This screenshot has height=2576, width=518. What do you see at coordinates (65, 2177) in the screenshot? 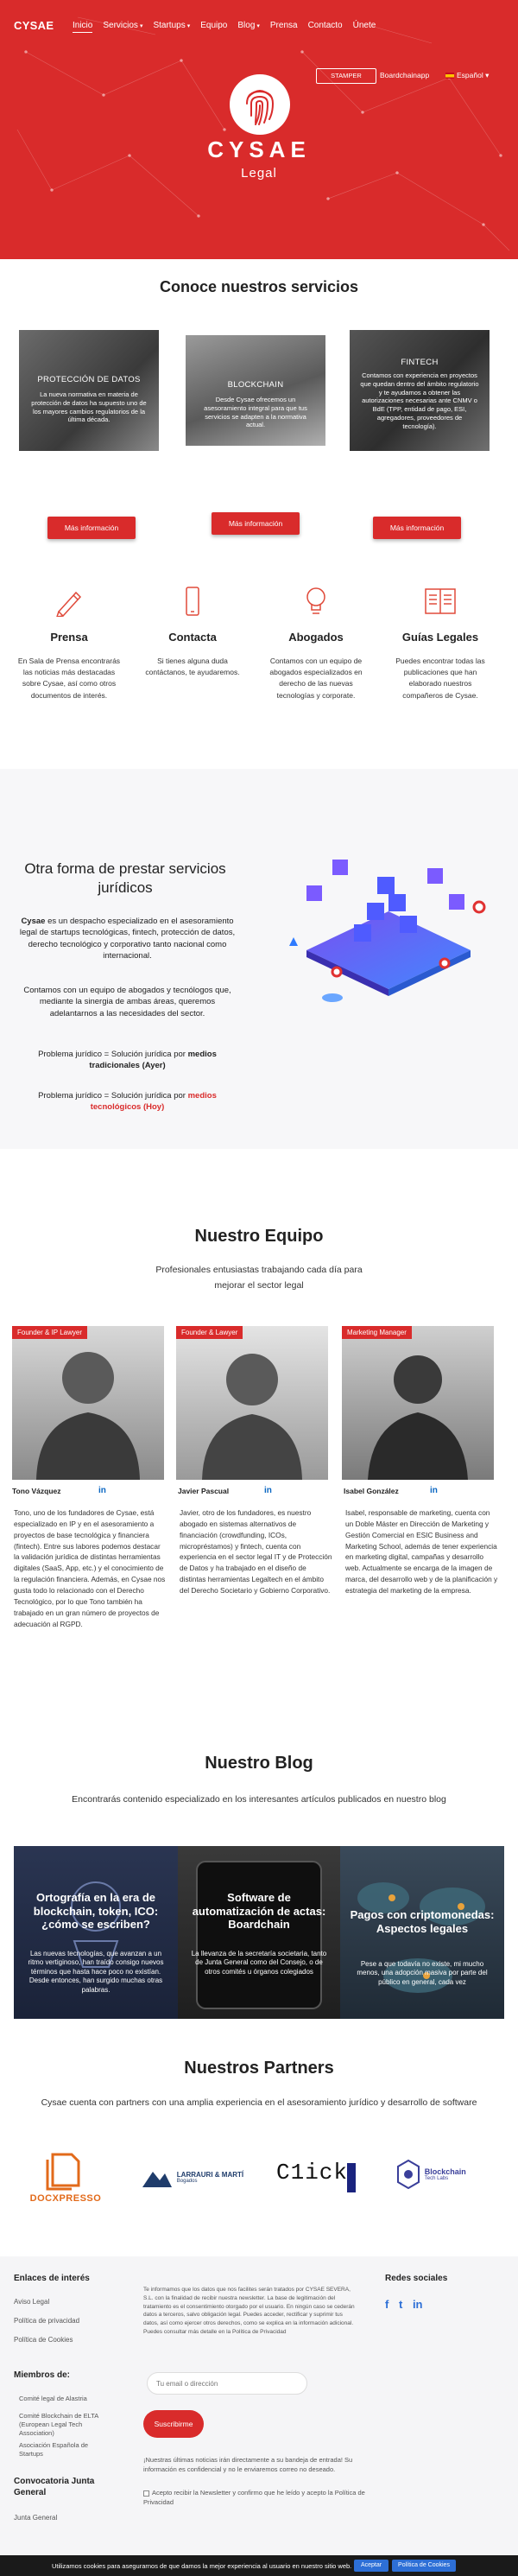
I see `partner-docxpresso: DOCXPRESSO` at bounding box center [65, 2177].